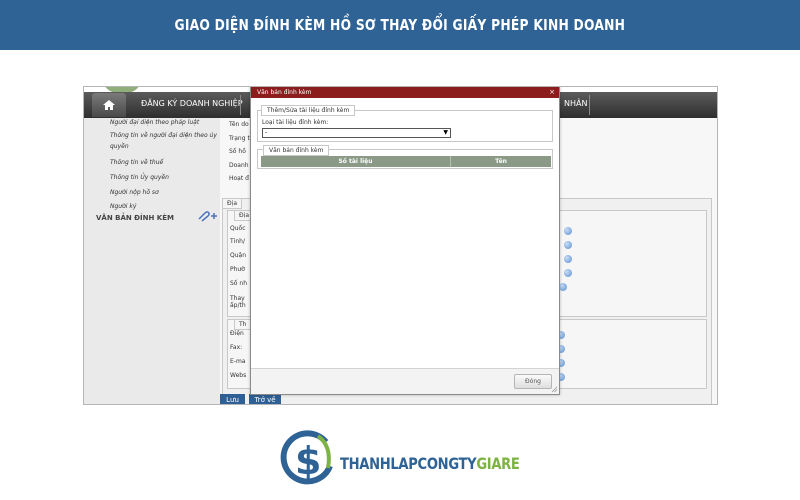 The height and width of the screenshot is (500, 800). Describe the element at coordinates (238, 283) in the screenshot. I see `address-label: Số nh` at that location.